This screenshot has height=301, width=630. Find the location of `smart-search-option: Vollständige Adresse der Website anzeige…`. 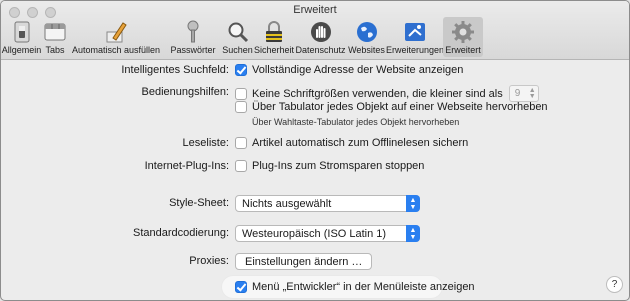

smart-search-option: Vollständige Adresse der Website anzeige… is located at coordinates (349, 70).